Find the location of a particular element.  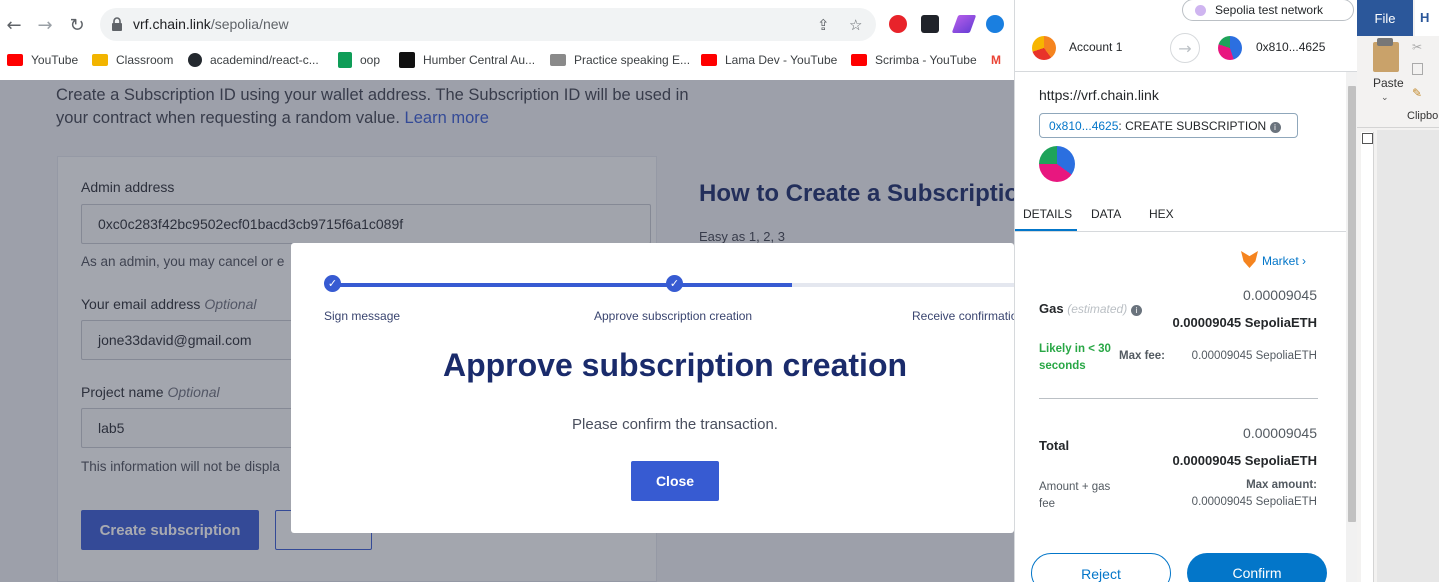

scrollbar is located at coordinates (1351, 327).